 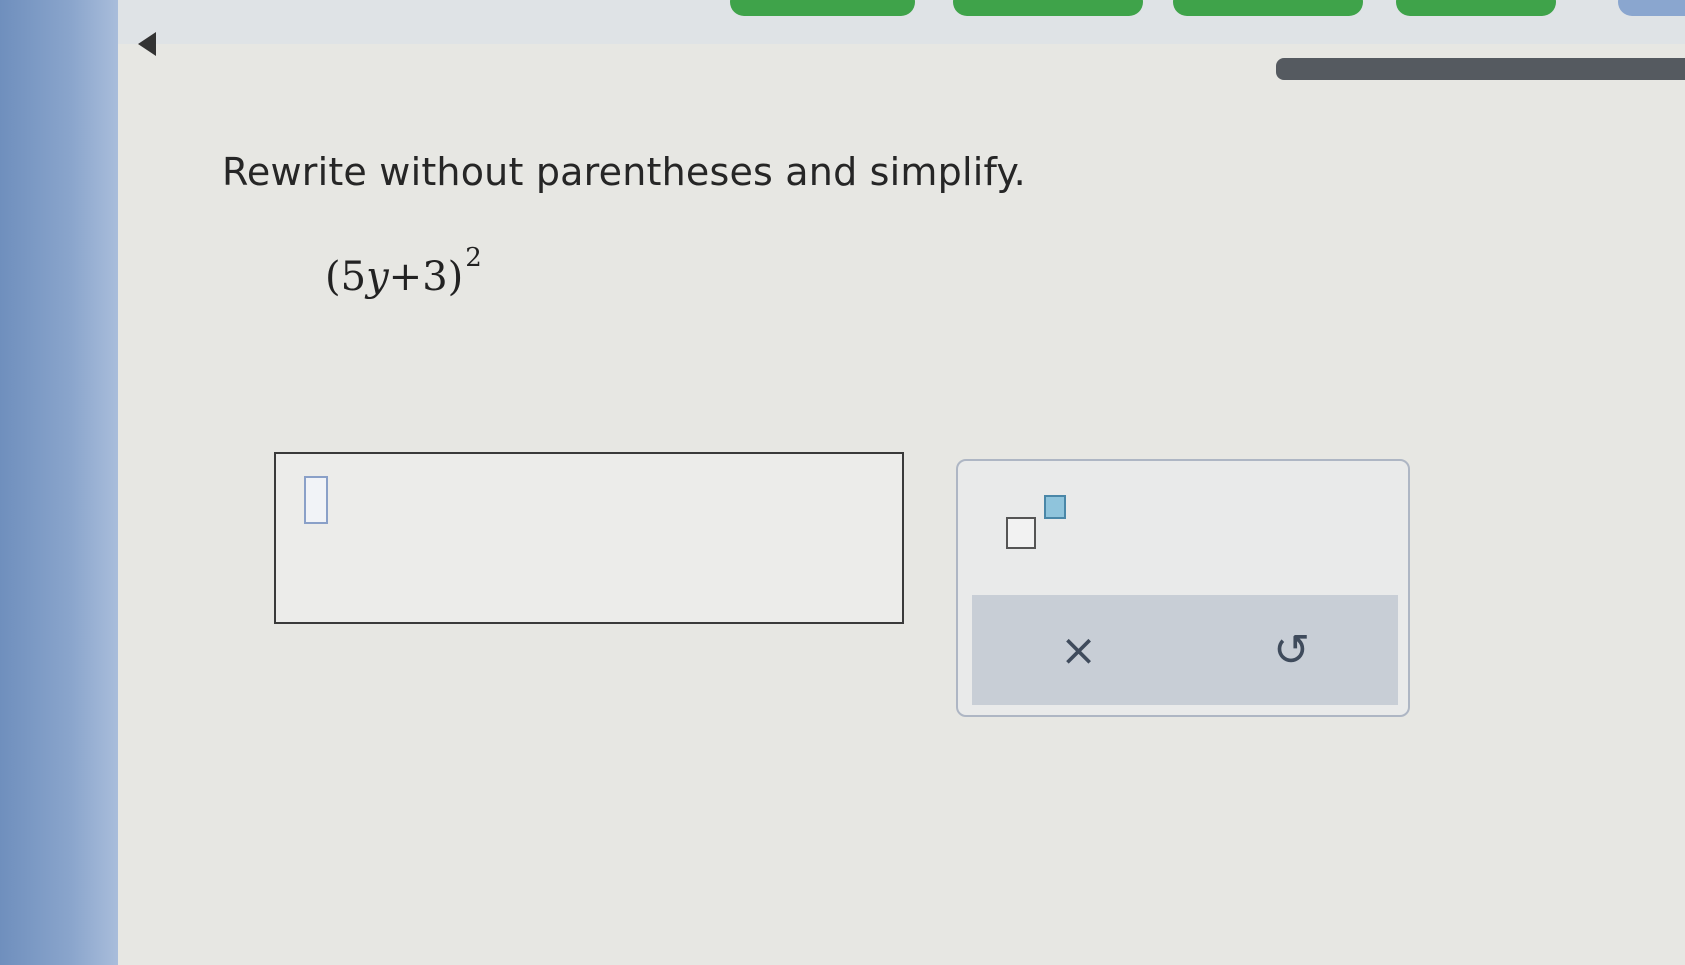 What do you see at coordinates (1183, 588) in the screenshot?
I see `math-toolbox: × ↺` at bounding box center [1183, 588].